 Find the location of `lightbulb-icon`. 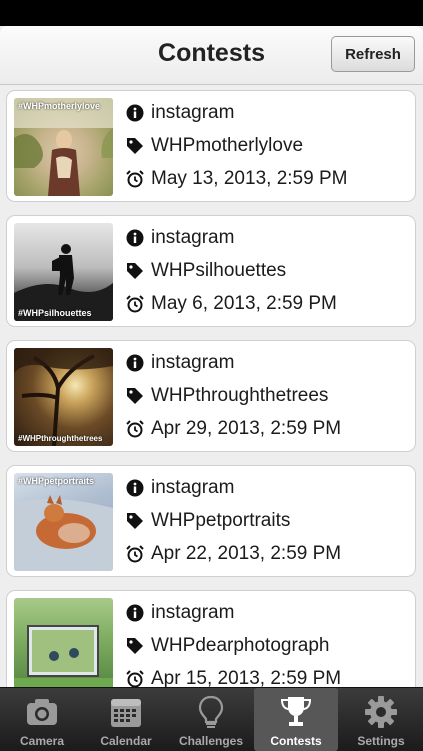

lightbulb-icon is located at coordinates (211, 711).